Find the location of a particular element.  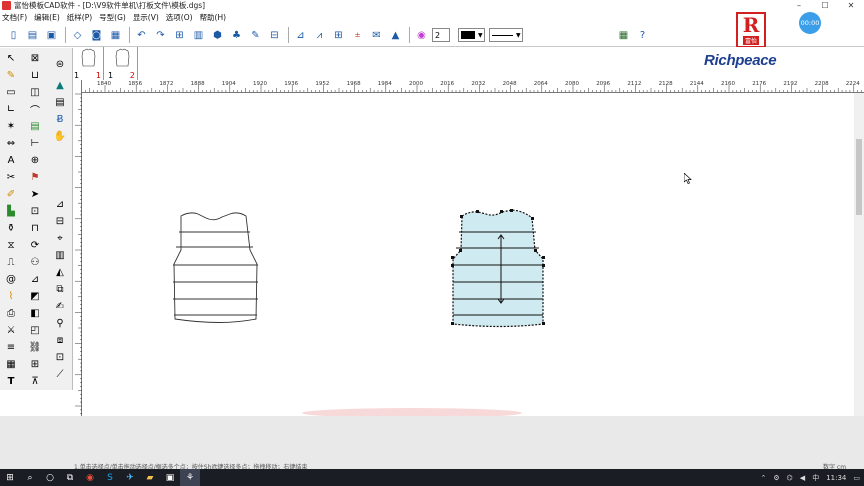

digitizer-icon: ▦ is located at coordinates (115, 35).